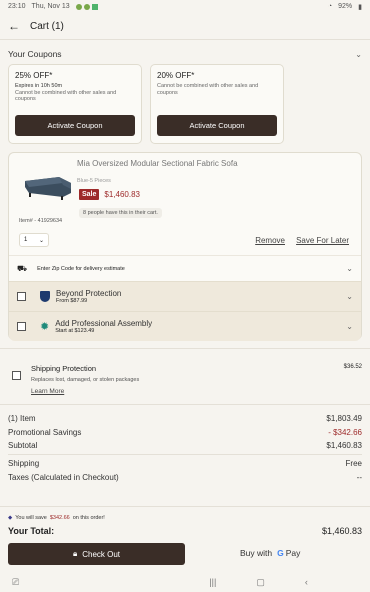  Describe the element at coordinates (17, 6) in the screenshot. I see `status-time: 23:10` at that location.